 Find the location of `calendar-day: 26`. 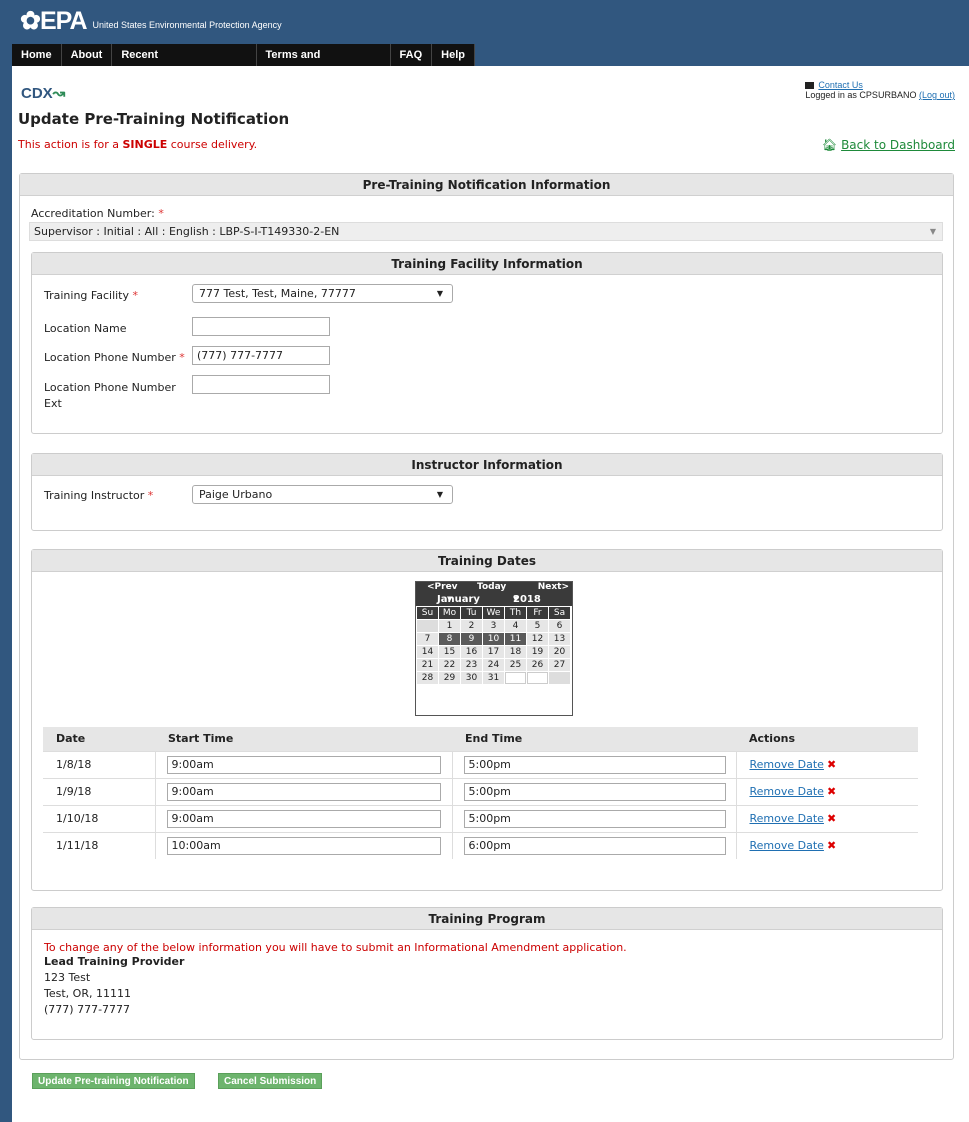

calendar-day: 26 is located at coordinates (537, 665).